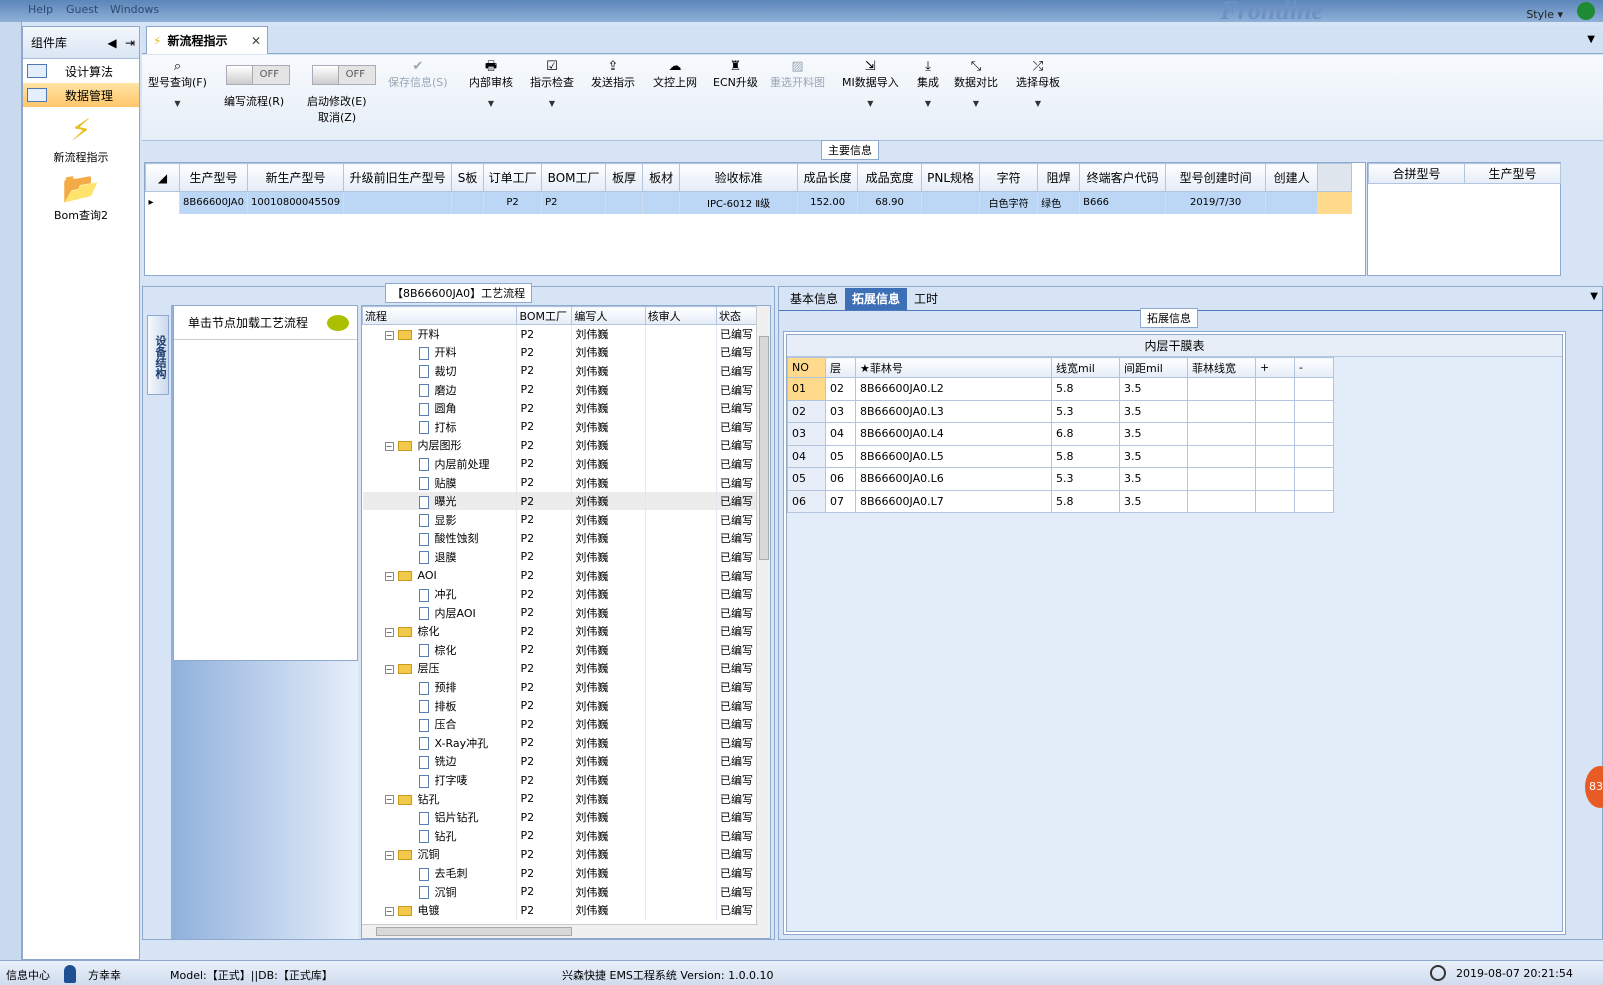  I want to click on tab-new-process: ⚡ 新流程指示 ✕, so click(207, 40).